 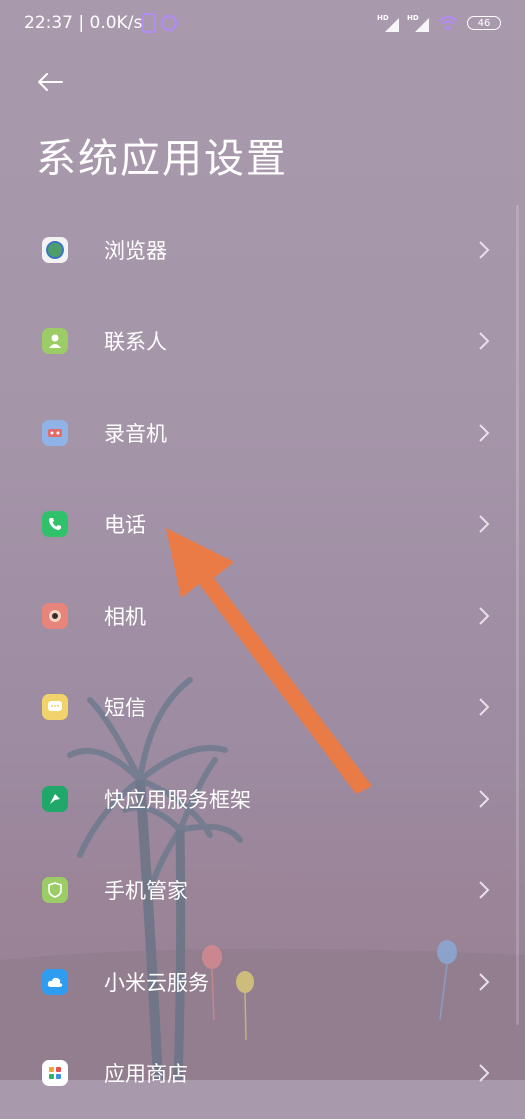 What do you see at coordinates (125, 524) in the screenshot?
I see `list-item-label: 电话` at bounding box center [125, 524].